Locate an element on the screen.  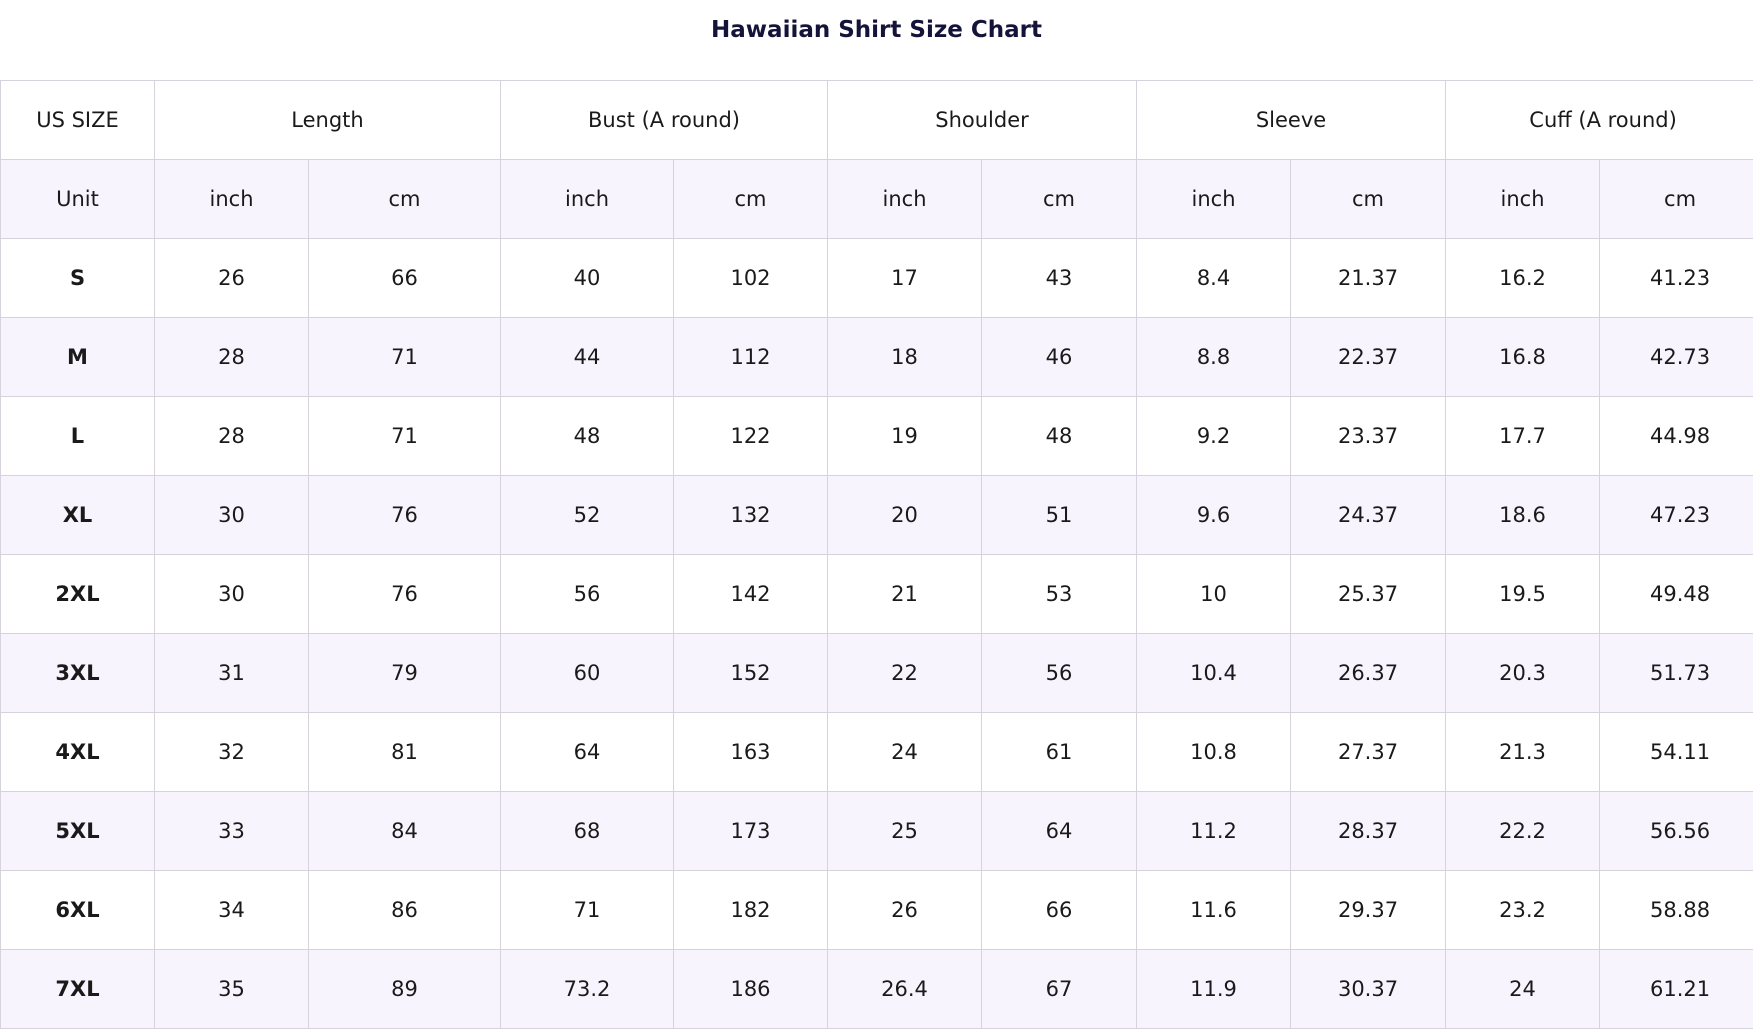
header-length: Length is located at coordinates (328, 120).